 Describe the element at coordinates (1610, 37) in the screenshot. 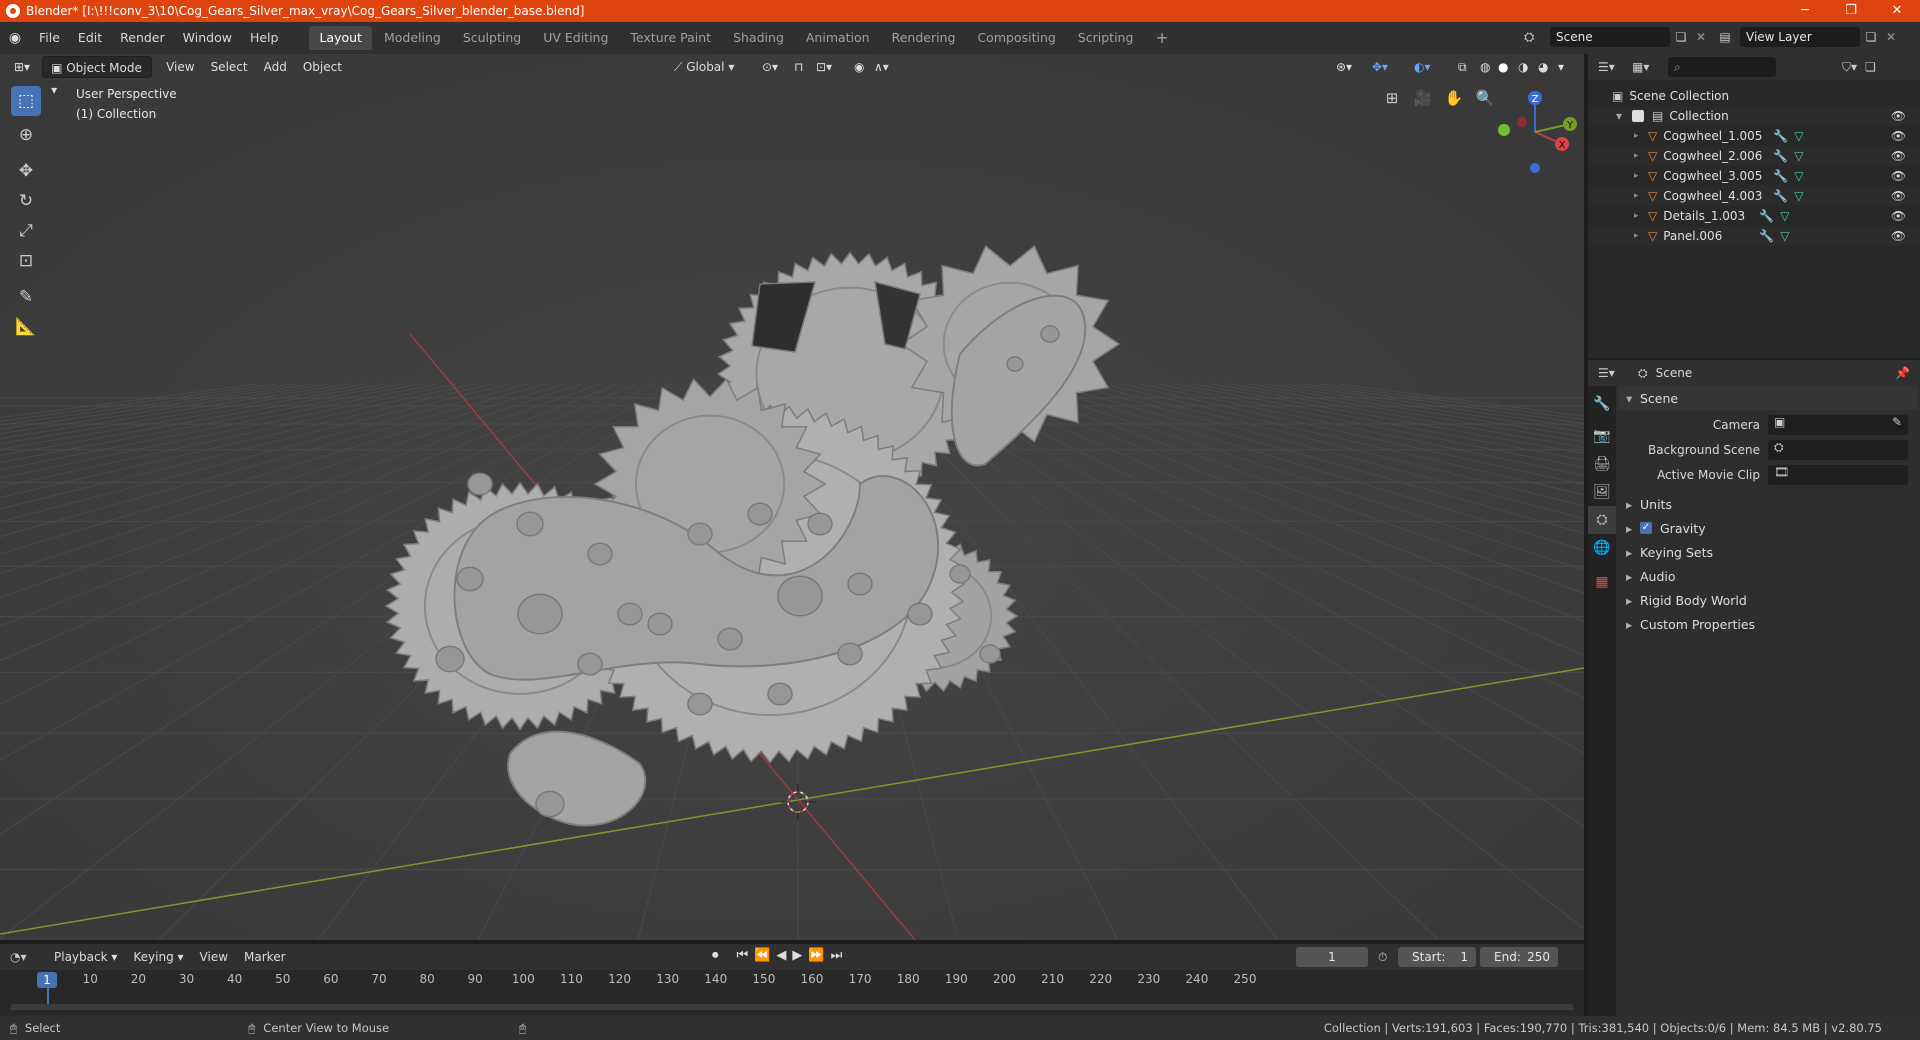

I see `scene-name-field: Scene` at that location.